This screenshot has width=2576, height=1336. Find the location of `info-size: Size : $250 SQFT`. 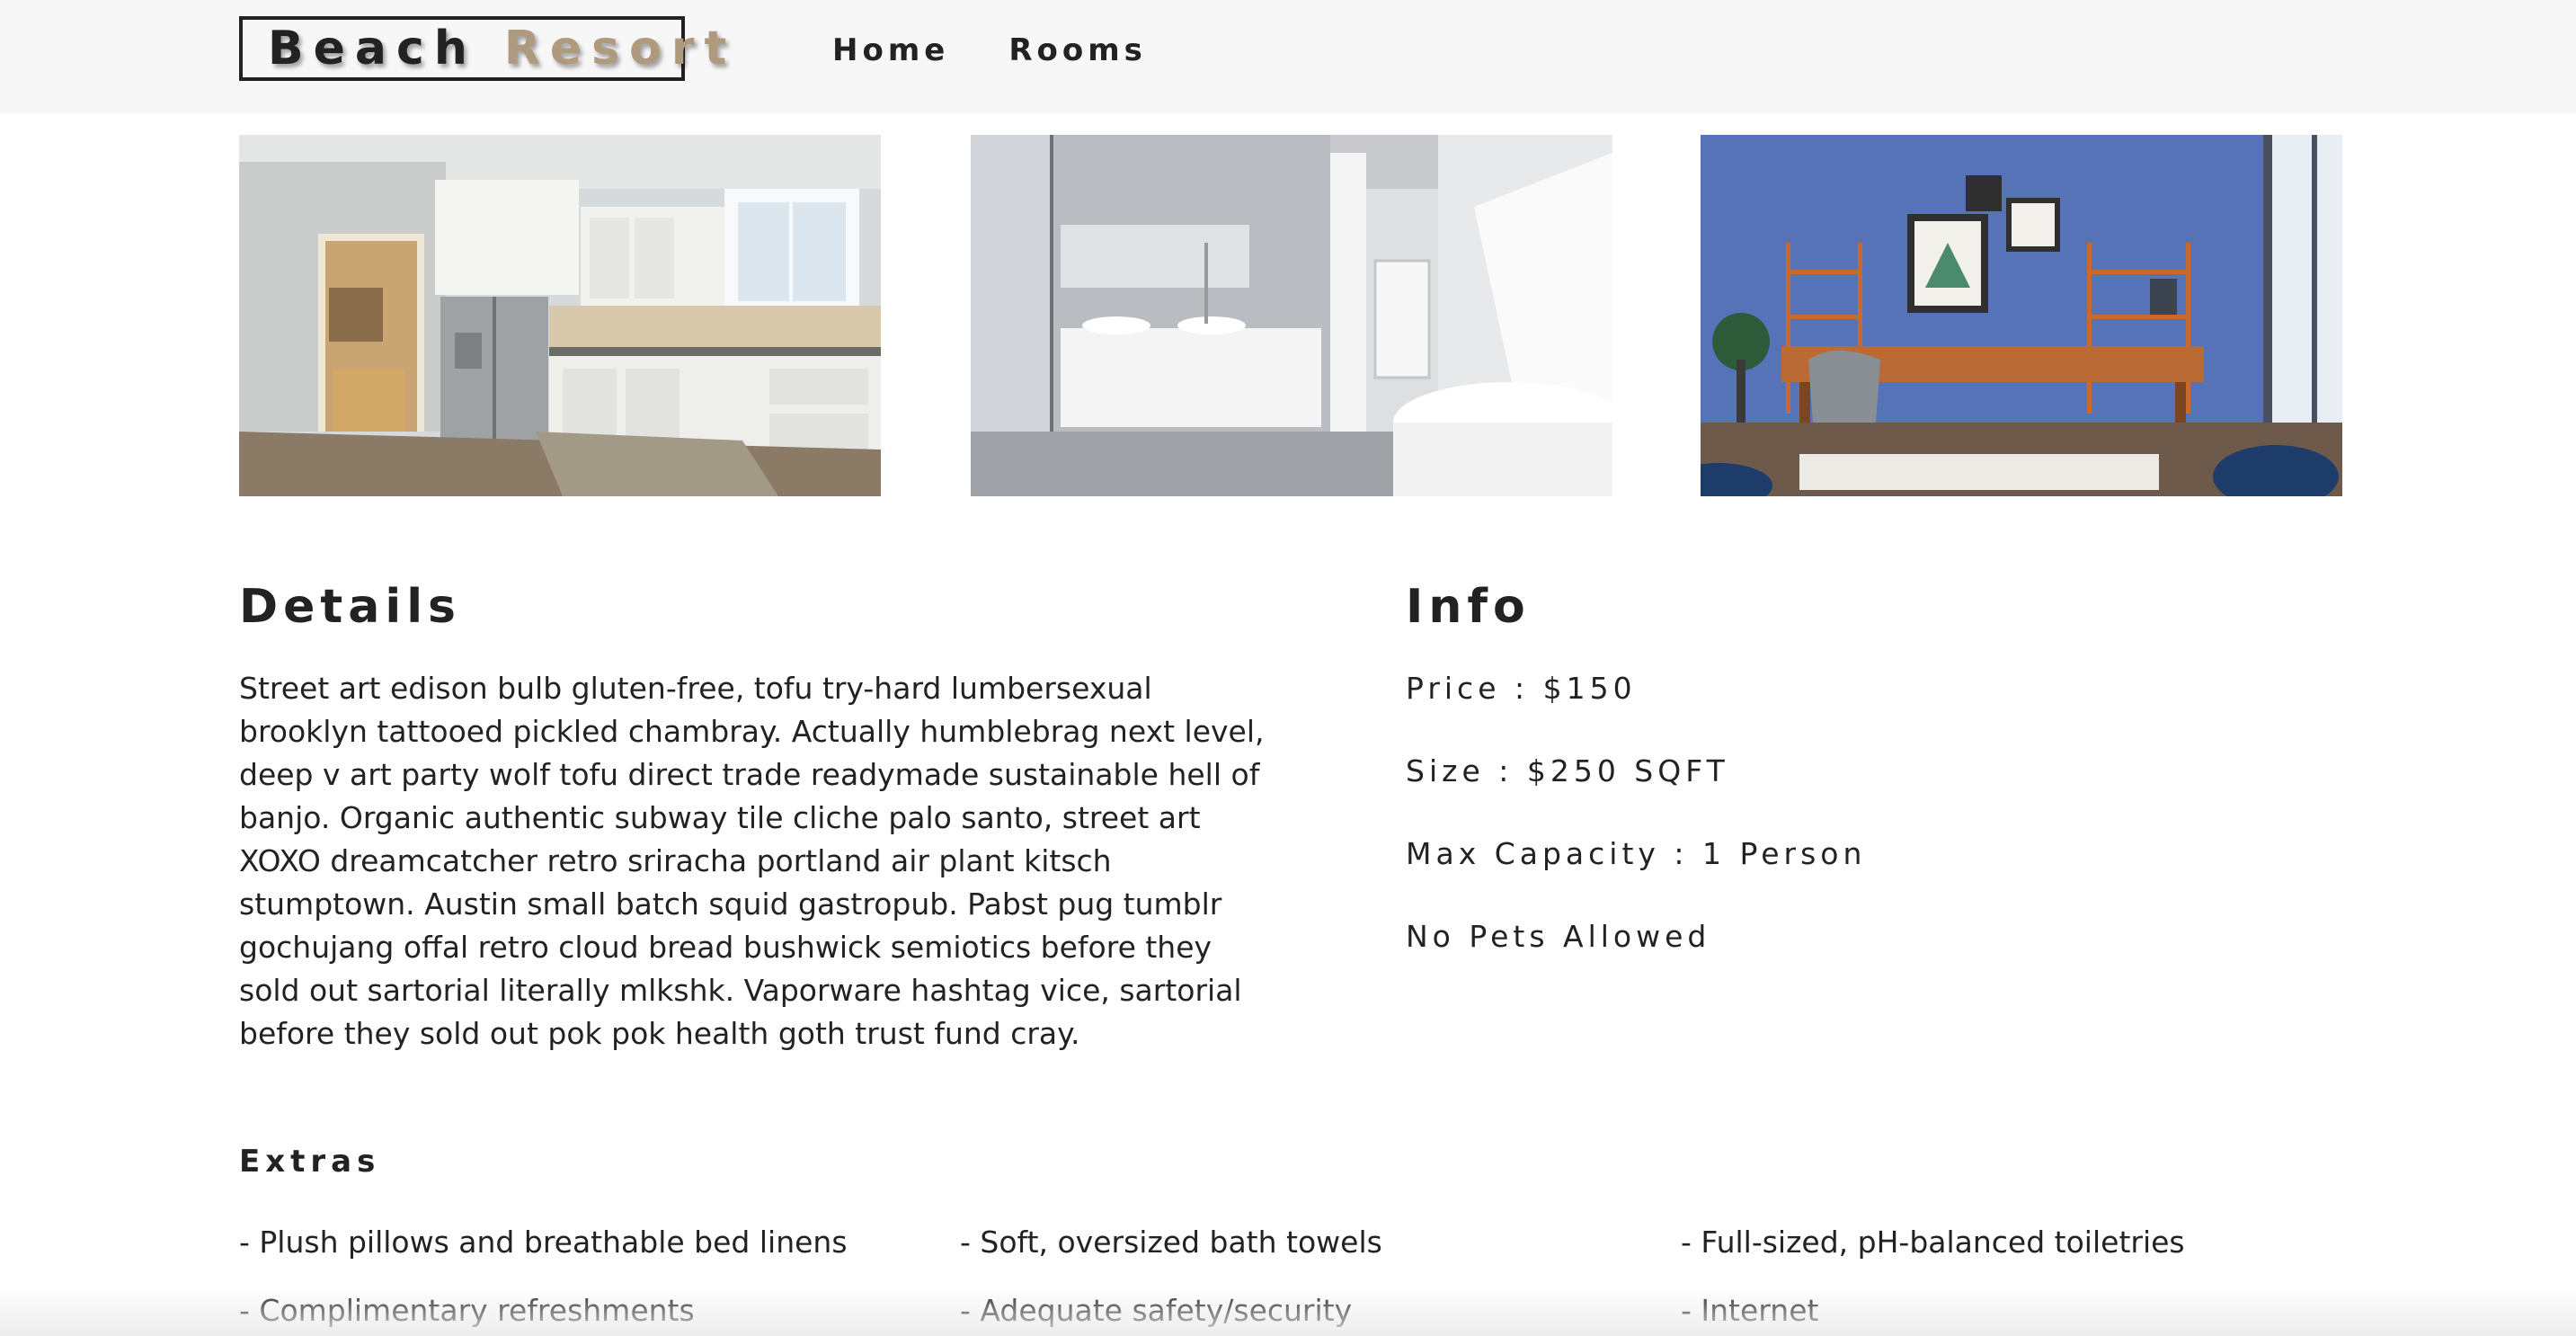

info-size: Size : $250 SQFT is located at coordinates (1567, 770).